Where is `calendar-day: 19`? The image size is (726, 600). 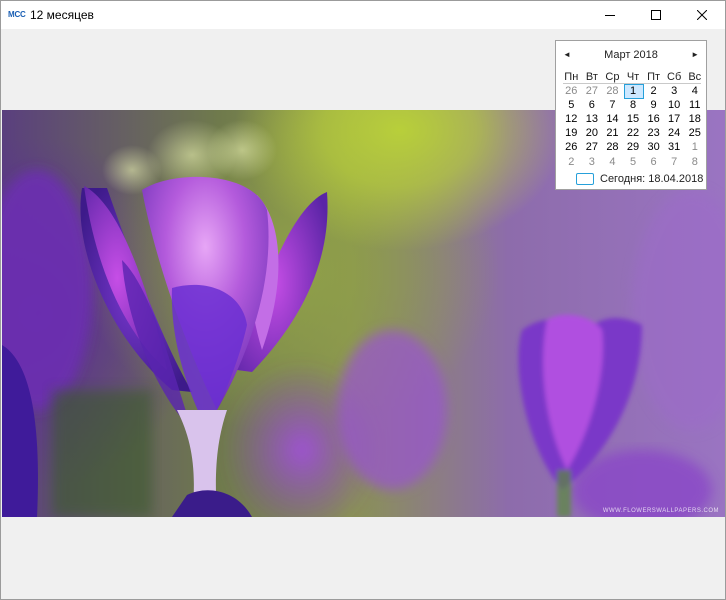
calendar-day: 19 is located at coordinates (571, 133).